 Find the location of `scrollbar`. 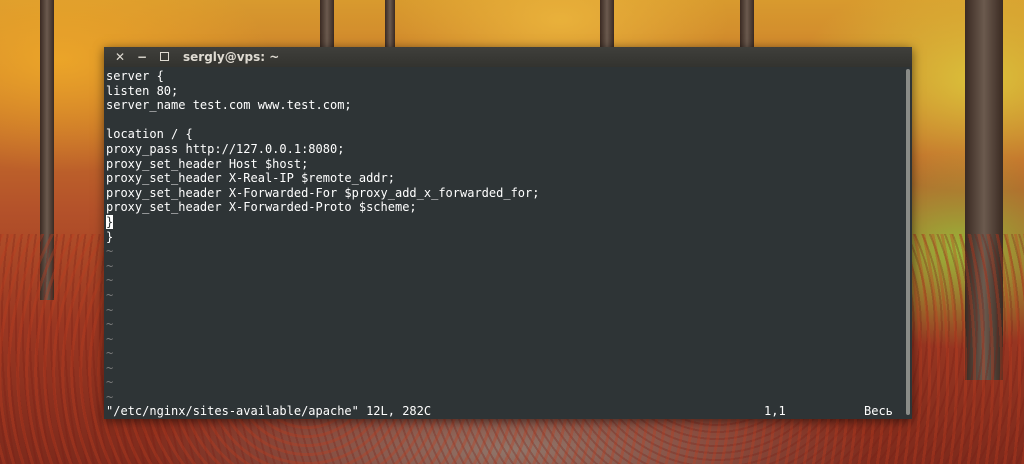

scrollbar is located at coordinates (908, 243).